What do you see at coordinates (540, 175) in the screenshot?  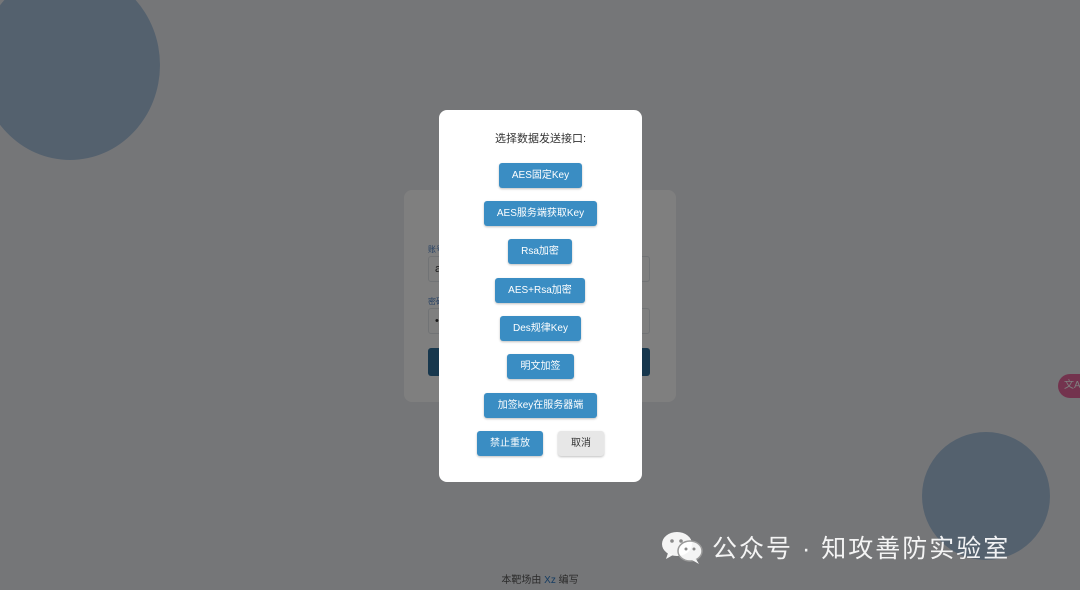 I see `aes-fixed-key-button: AES固定Key` at bounding box center [540, 175].